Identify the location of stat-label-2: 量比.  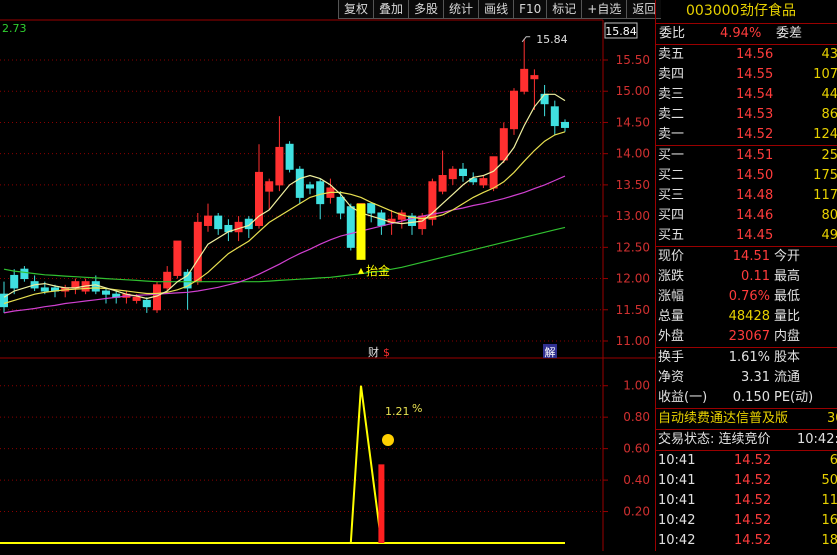
(787, 316).